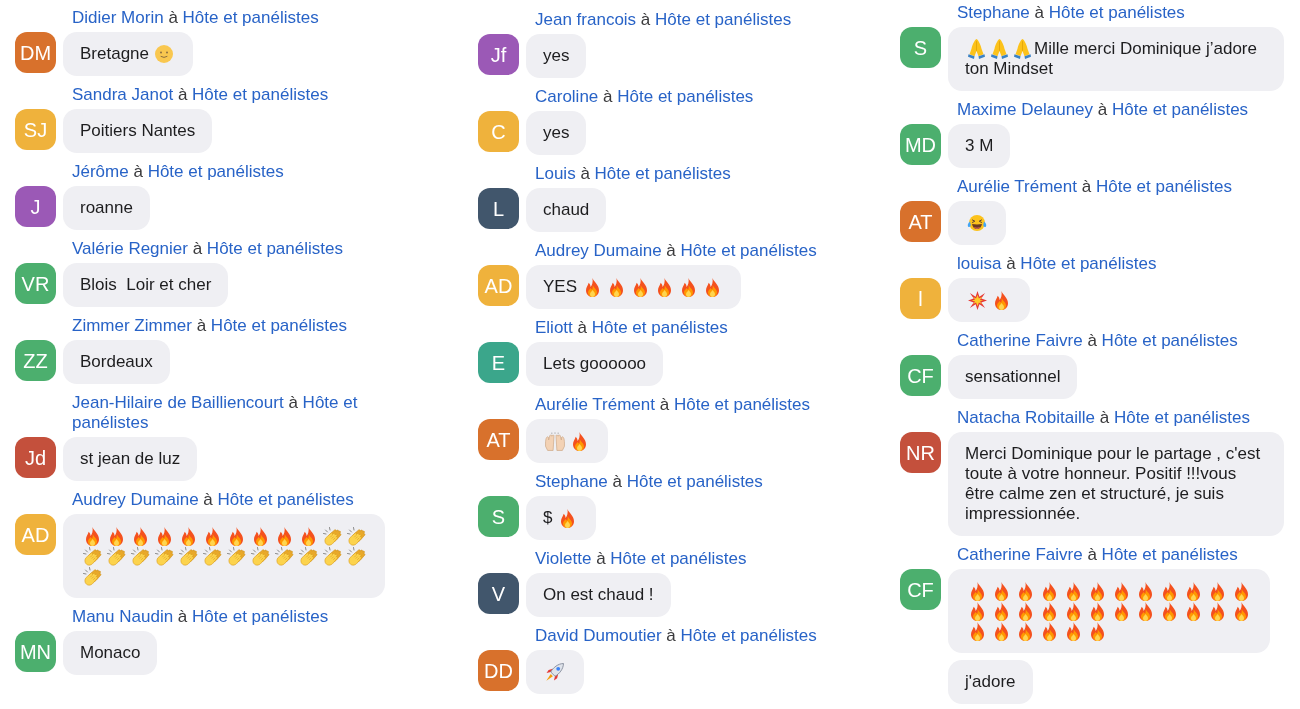 This screenshot has height=709, width=1300. Describe the element at coordinates (979, 146) in the screenshot. I see `message-text: 3 M` at that location.